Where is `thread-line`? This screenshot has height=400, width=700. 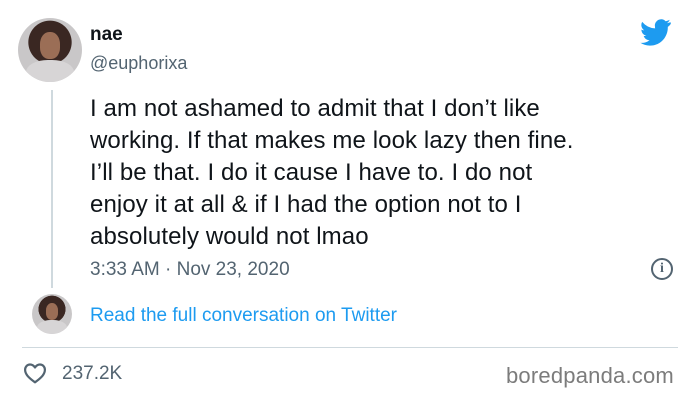
thread-line is located at coordinates (52, 189).